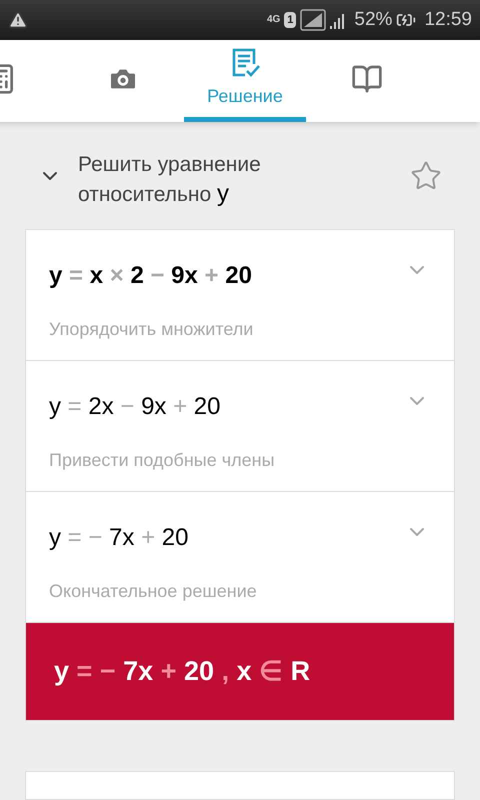 This screenshot has height=800, width=480. I want to click on solution-step: y = x × 2 − 9x + 20 Упорядочить множители, so click(240, 295).